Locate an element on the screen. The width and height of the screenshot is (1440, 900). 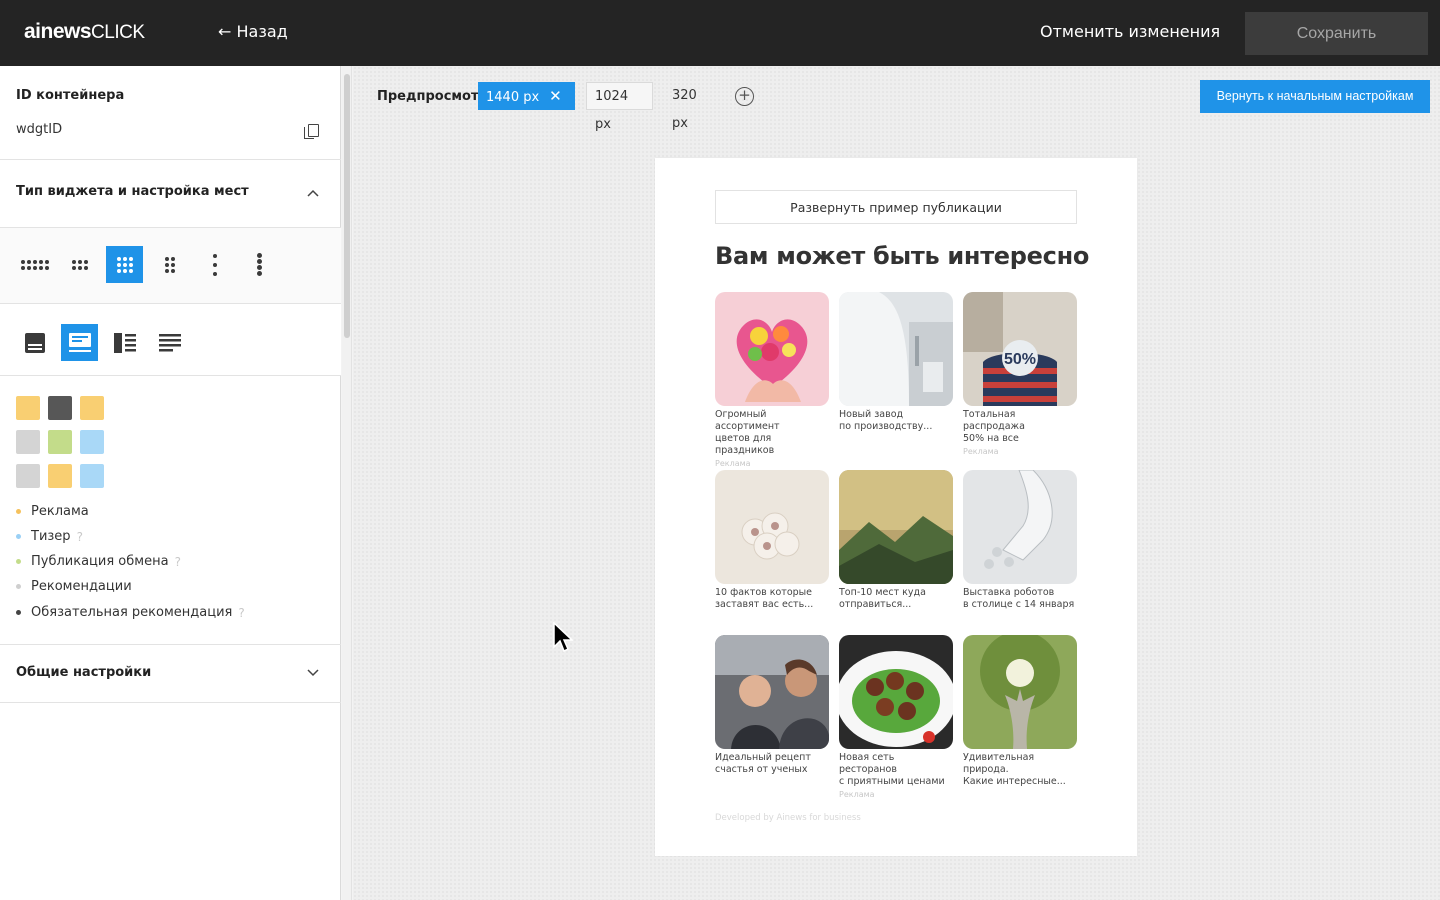
developed-by-note: Developed by Ainews for business is located at coordinates (788, 818).